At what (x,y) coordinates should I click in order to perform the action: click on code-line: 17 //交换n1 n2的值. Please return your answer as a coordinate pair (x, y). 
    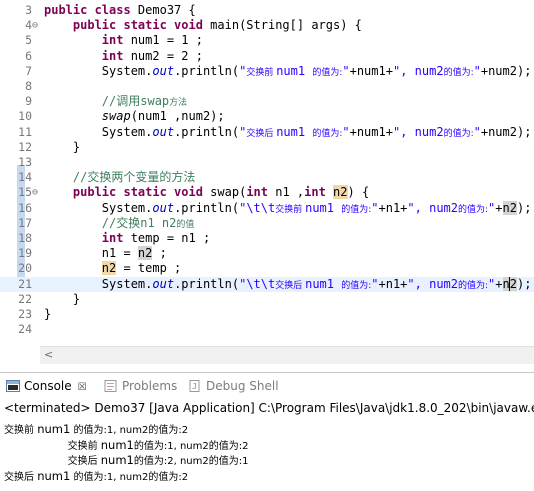
    Looking at the image, I should click on (267, 223).